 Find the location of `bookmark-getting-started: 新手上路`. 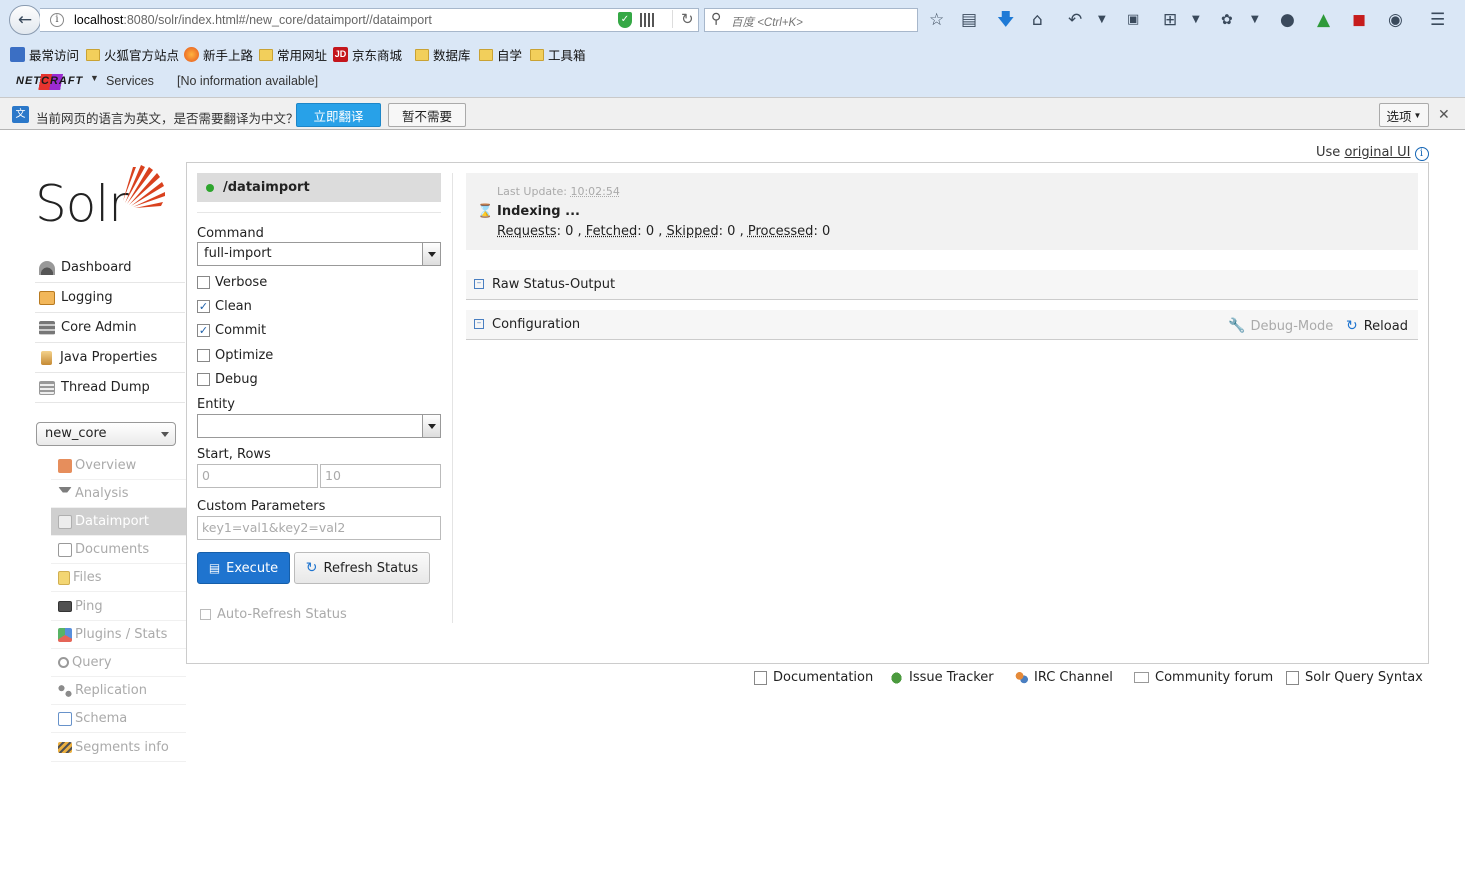

bookmark-getting-started: 新手上路 is located at coordinates (218, 54).